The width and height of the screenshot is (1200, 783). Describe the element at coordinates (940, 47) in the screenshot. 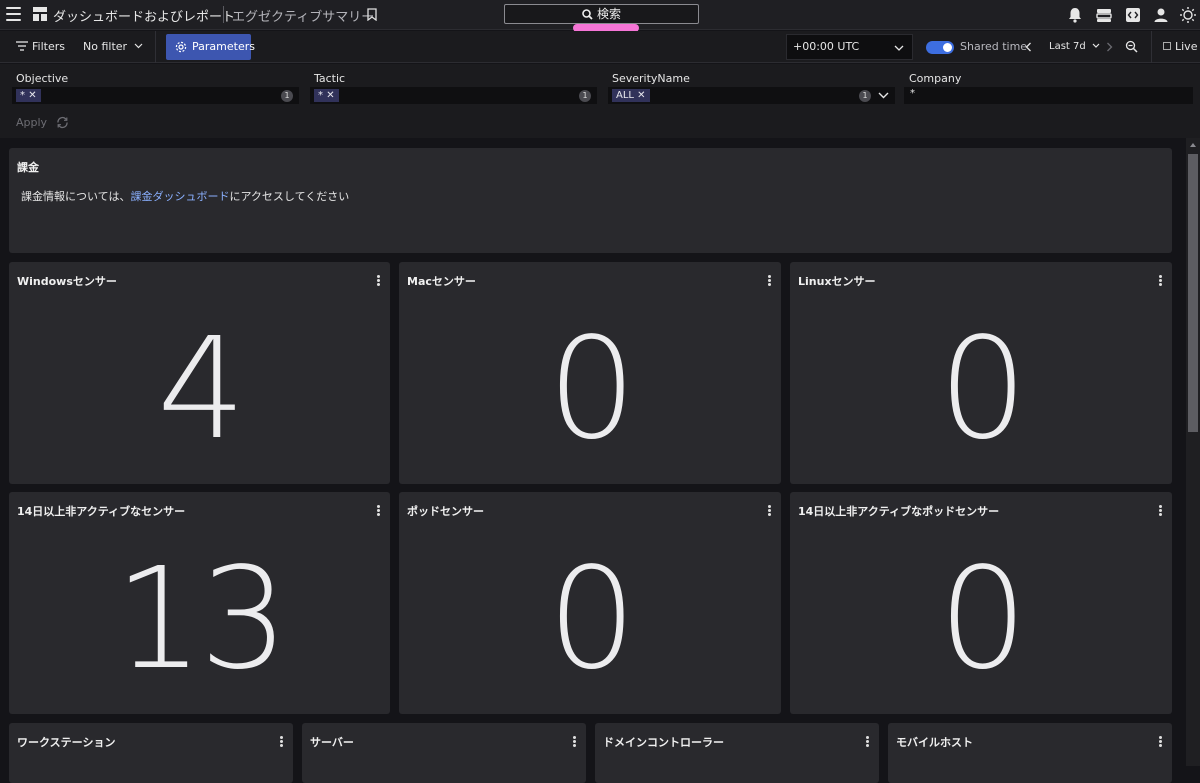

I see `shared-time-toggle` at that location.